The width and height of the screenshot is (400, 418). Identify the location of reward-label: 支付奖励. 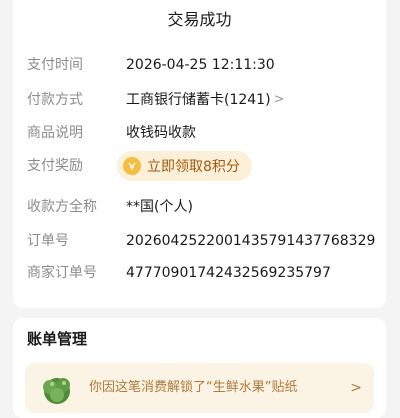
(55, 166).